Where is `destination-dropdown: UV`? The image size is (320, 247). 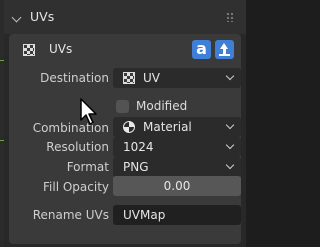
destination-dropdown: UV is located at coordinates (177, 78).